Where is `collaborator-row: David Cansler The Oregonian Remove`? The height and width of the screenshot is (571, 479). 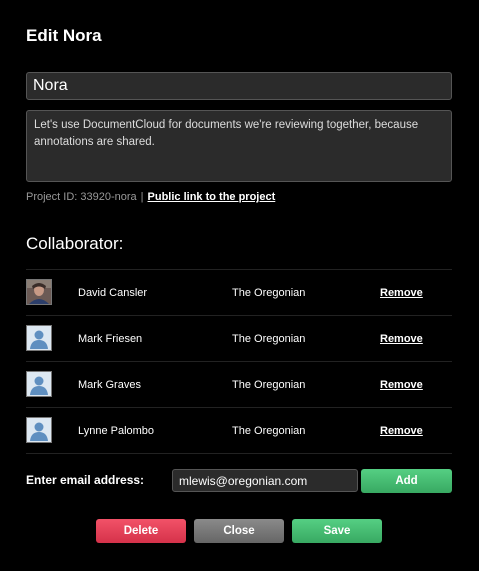
collaborator-row: David Cansler The Oregonian Remove is located at coordinates (239, 293).